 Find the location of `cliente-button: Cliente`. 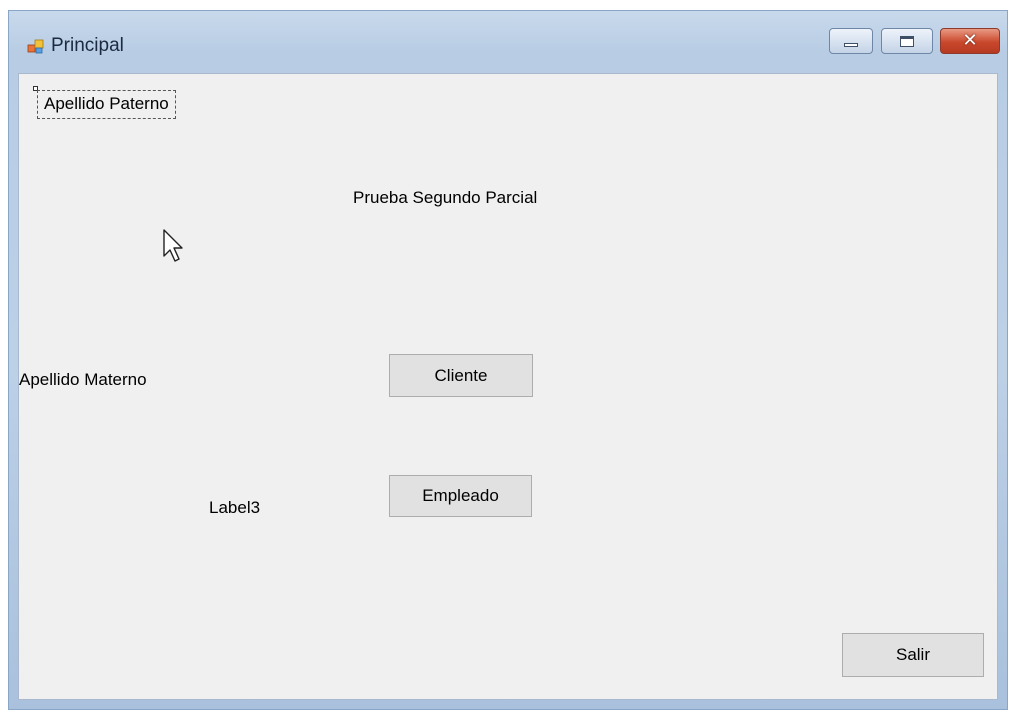

cliente-button: Cliente is located at coordinates (461, 375).